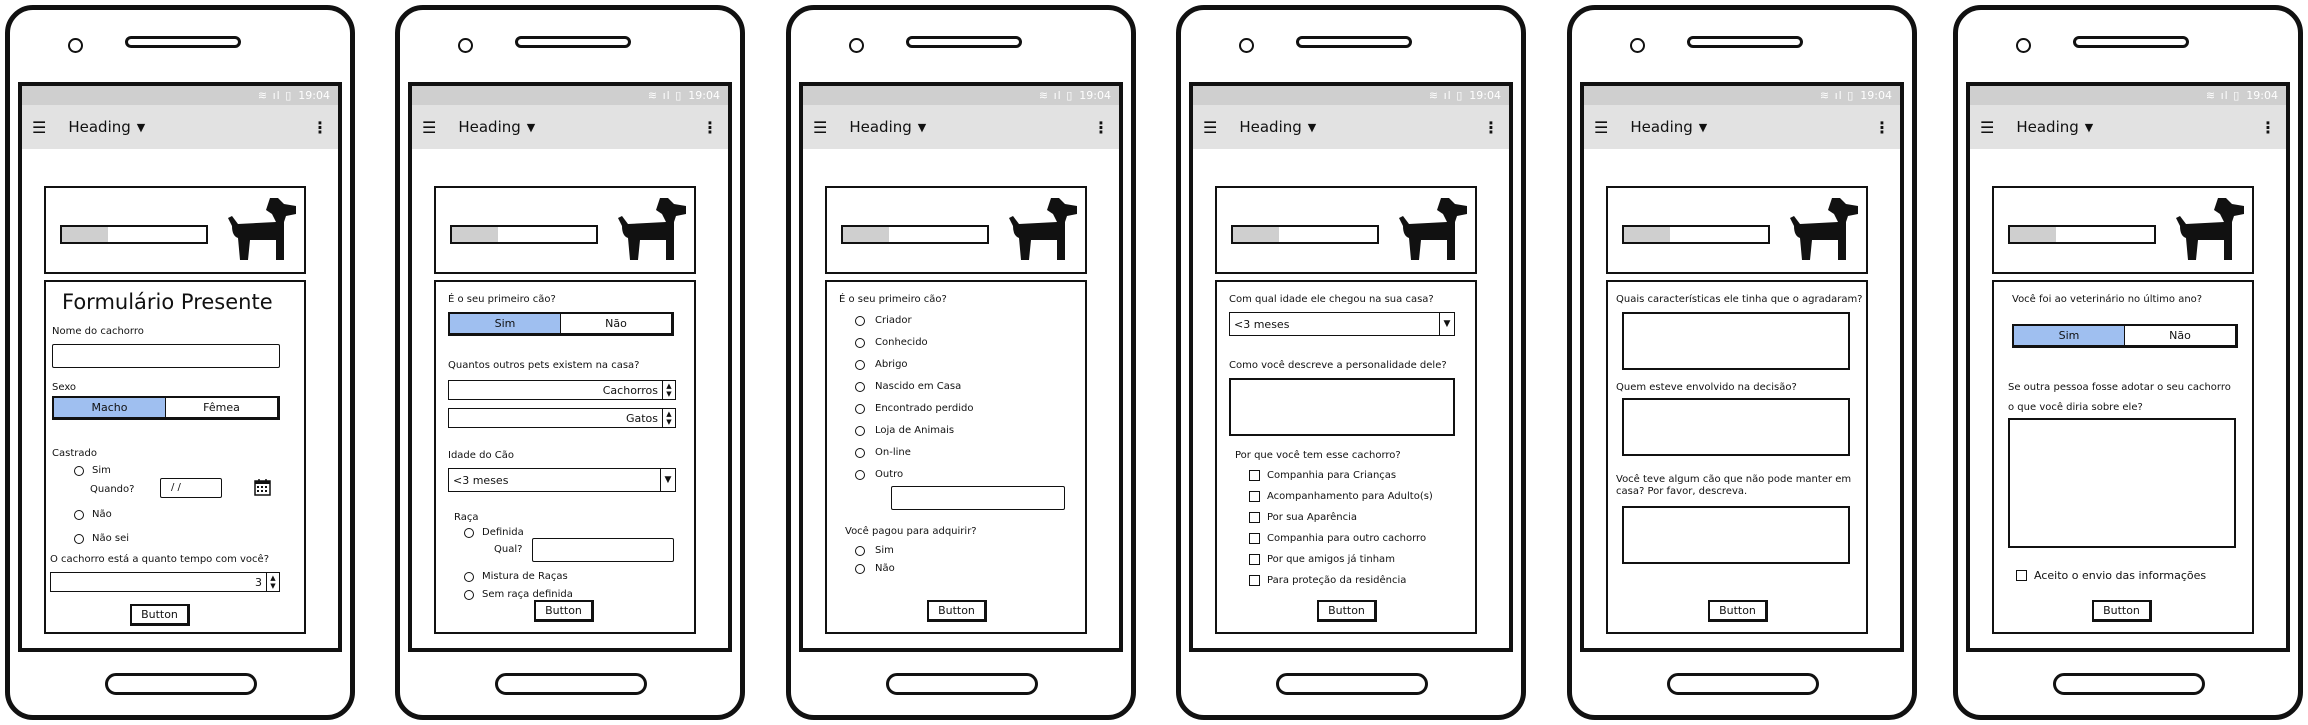  I want to click on dog-name-input, so click(166, 356).